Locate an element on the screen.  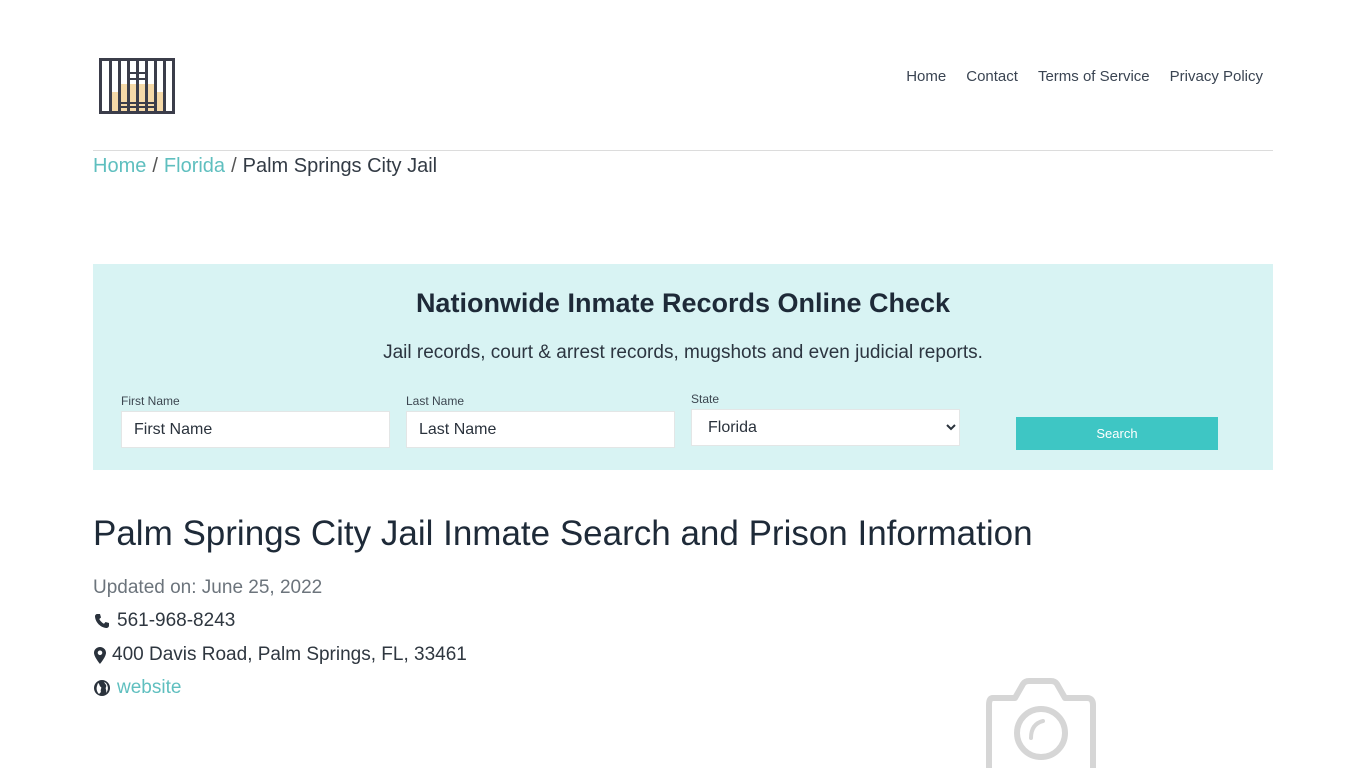
phone-number: 561-968-8243 is located at coordinates (176, 620).